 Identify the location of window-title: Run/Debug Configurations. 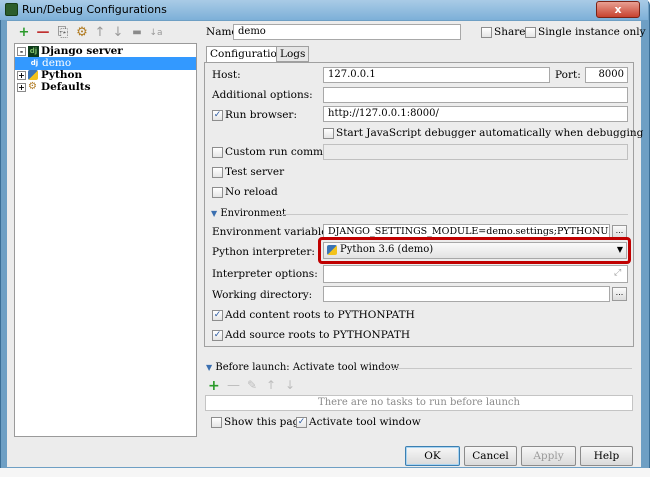
(94, 9).